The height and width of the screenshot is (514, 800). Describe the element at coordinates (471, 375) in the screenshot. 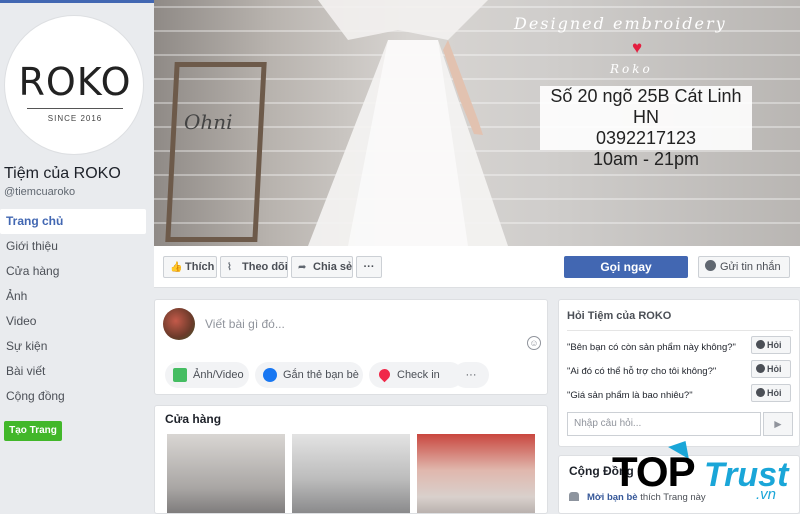

I see `composer-more-button: ···` at that location.